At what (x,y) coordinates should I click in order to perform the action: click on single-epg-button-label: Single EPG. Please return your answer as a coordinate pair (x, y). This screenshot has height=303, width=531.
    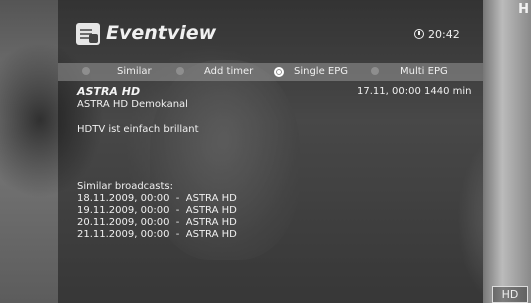
    Looking at the image, I should click on (321, 71).